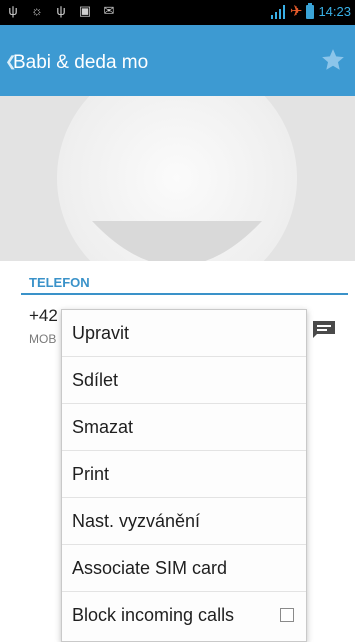 This screenshot has width=355, height=642. What do you see at coordinates (334, 11) in the screenshot?
I see `status-time: 14:23` at bounding box center [334, 11].